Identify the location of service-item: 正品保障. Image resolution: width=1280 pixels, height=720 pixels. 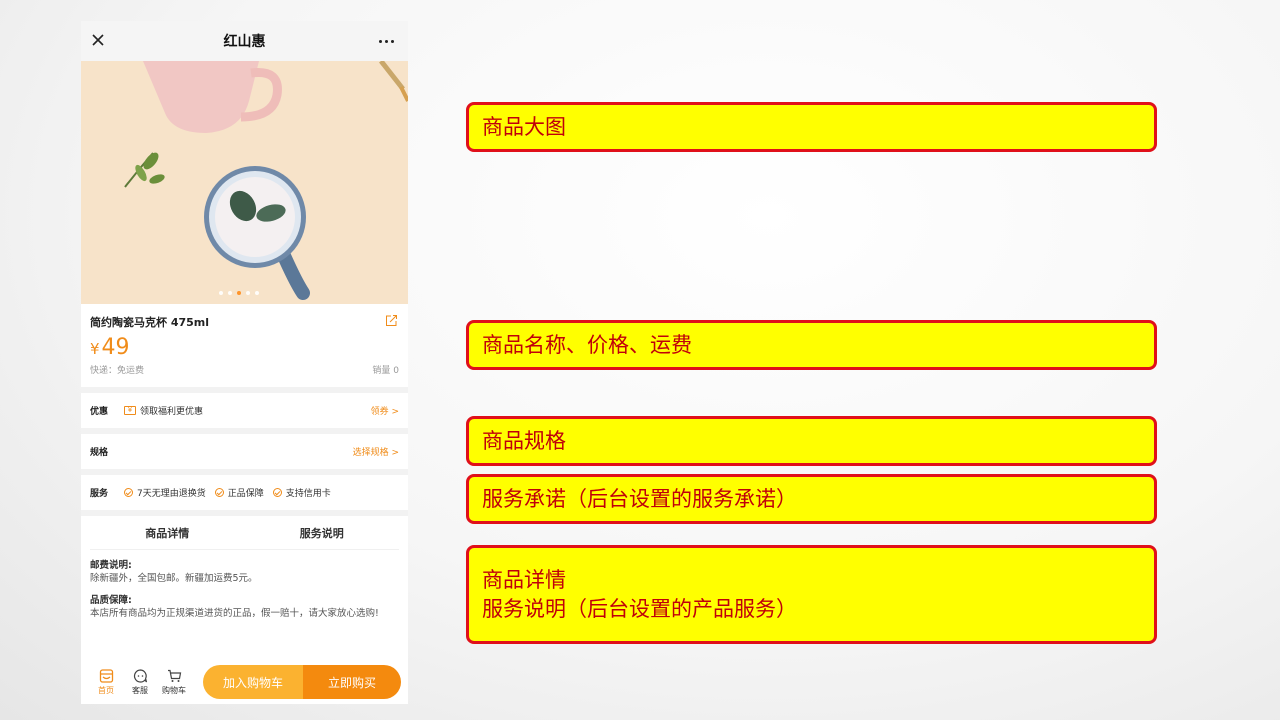
(239, 492).